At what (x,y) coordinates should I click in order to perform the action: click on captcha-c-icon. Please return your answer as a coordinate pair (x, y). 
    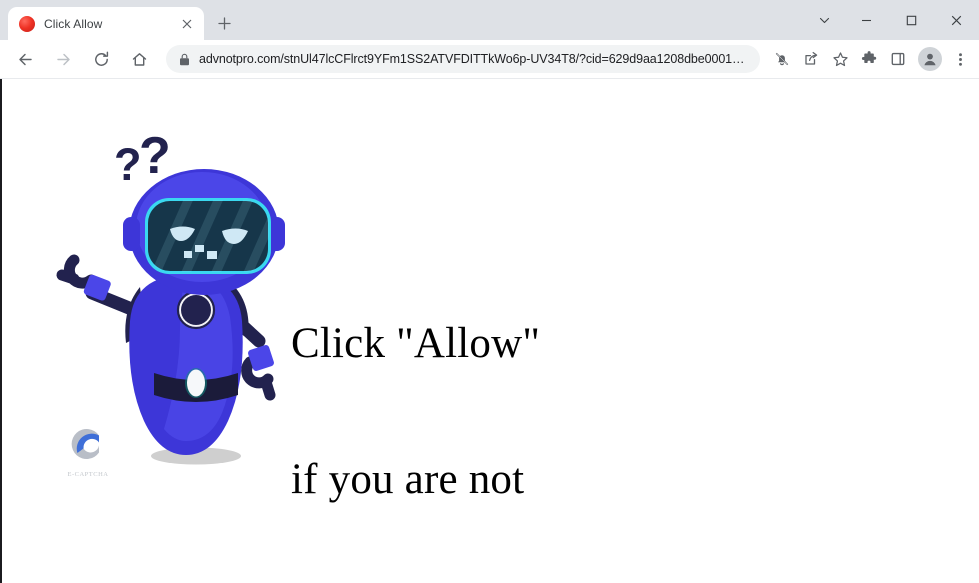
    Looking at the image, I should click on (88, 446).